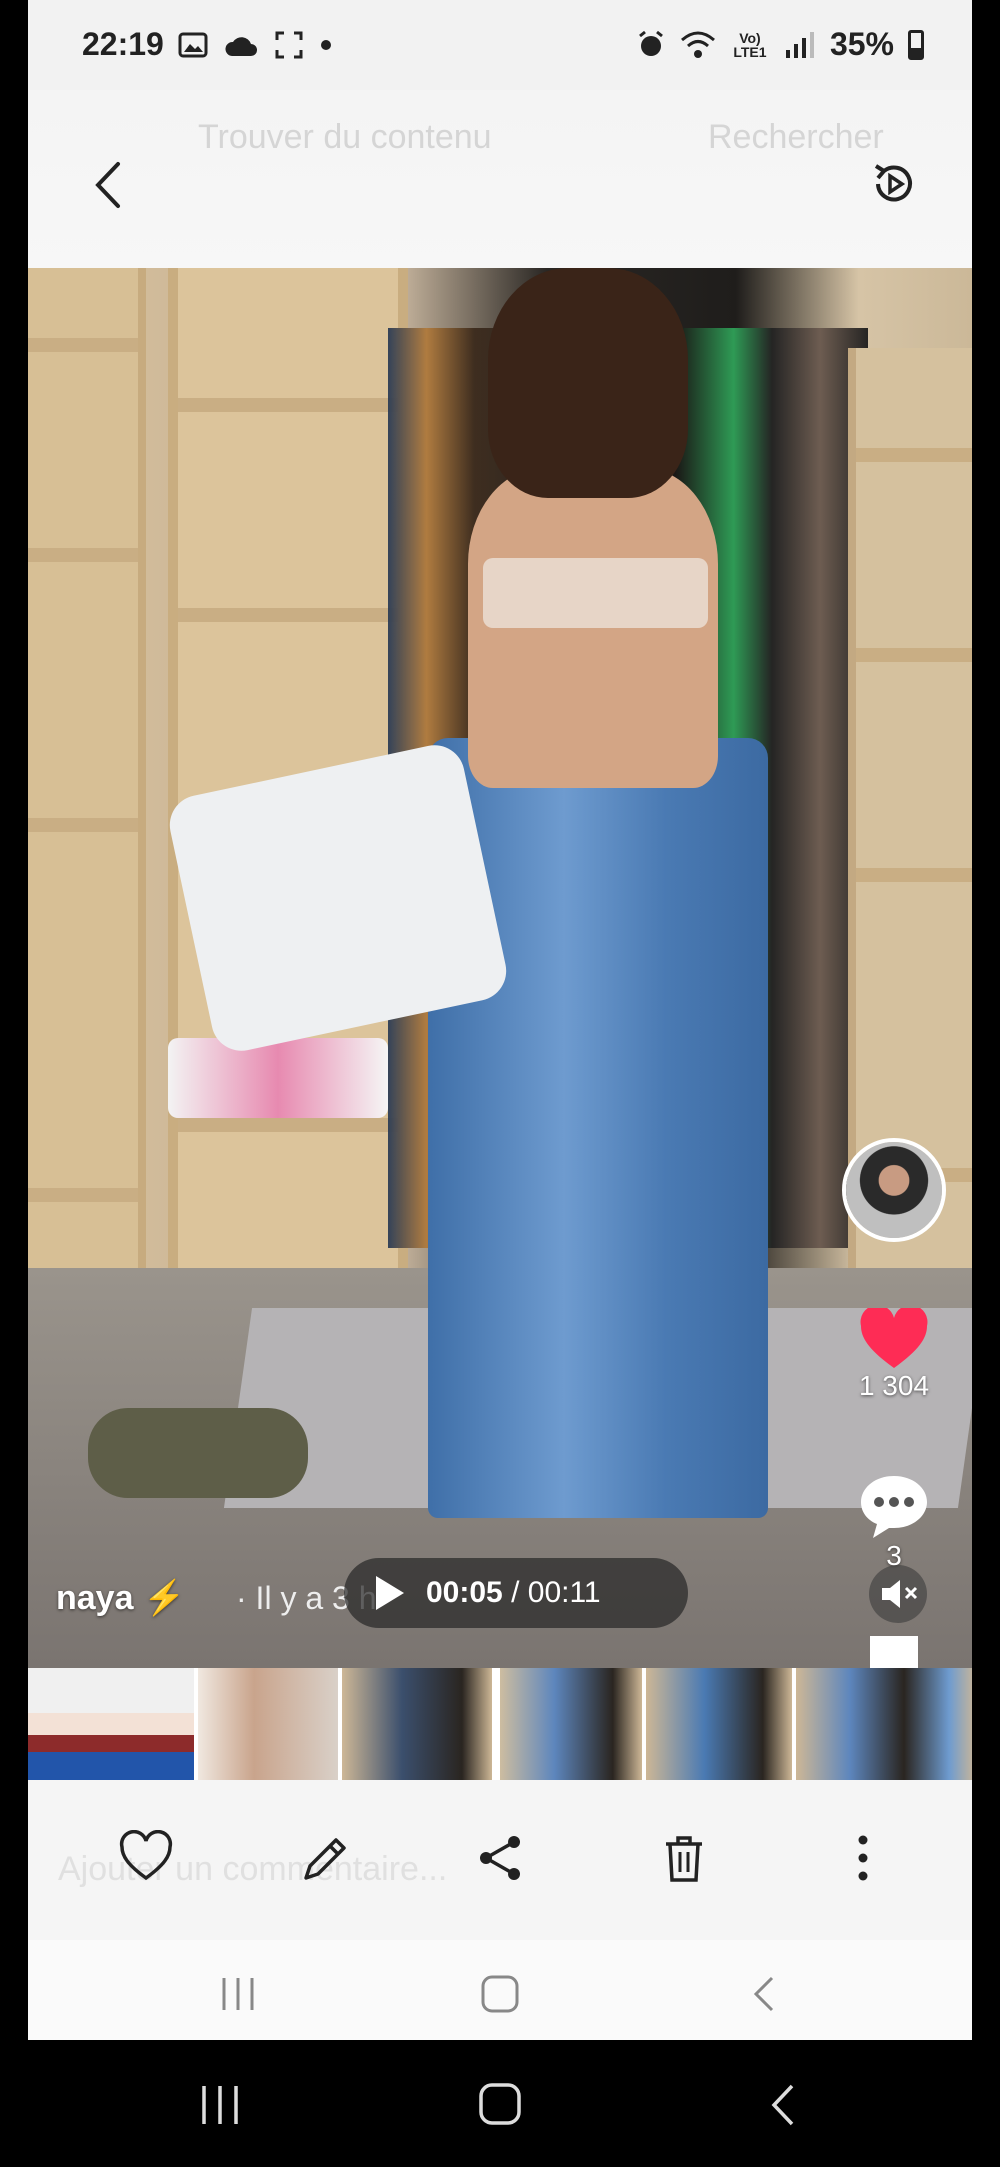 The width and height of the screenshot is (1000, 2167). I want to click on shelf-left, so click(87, 808).